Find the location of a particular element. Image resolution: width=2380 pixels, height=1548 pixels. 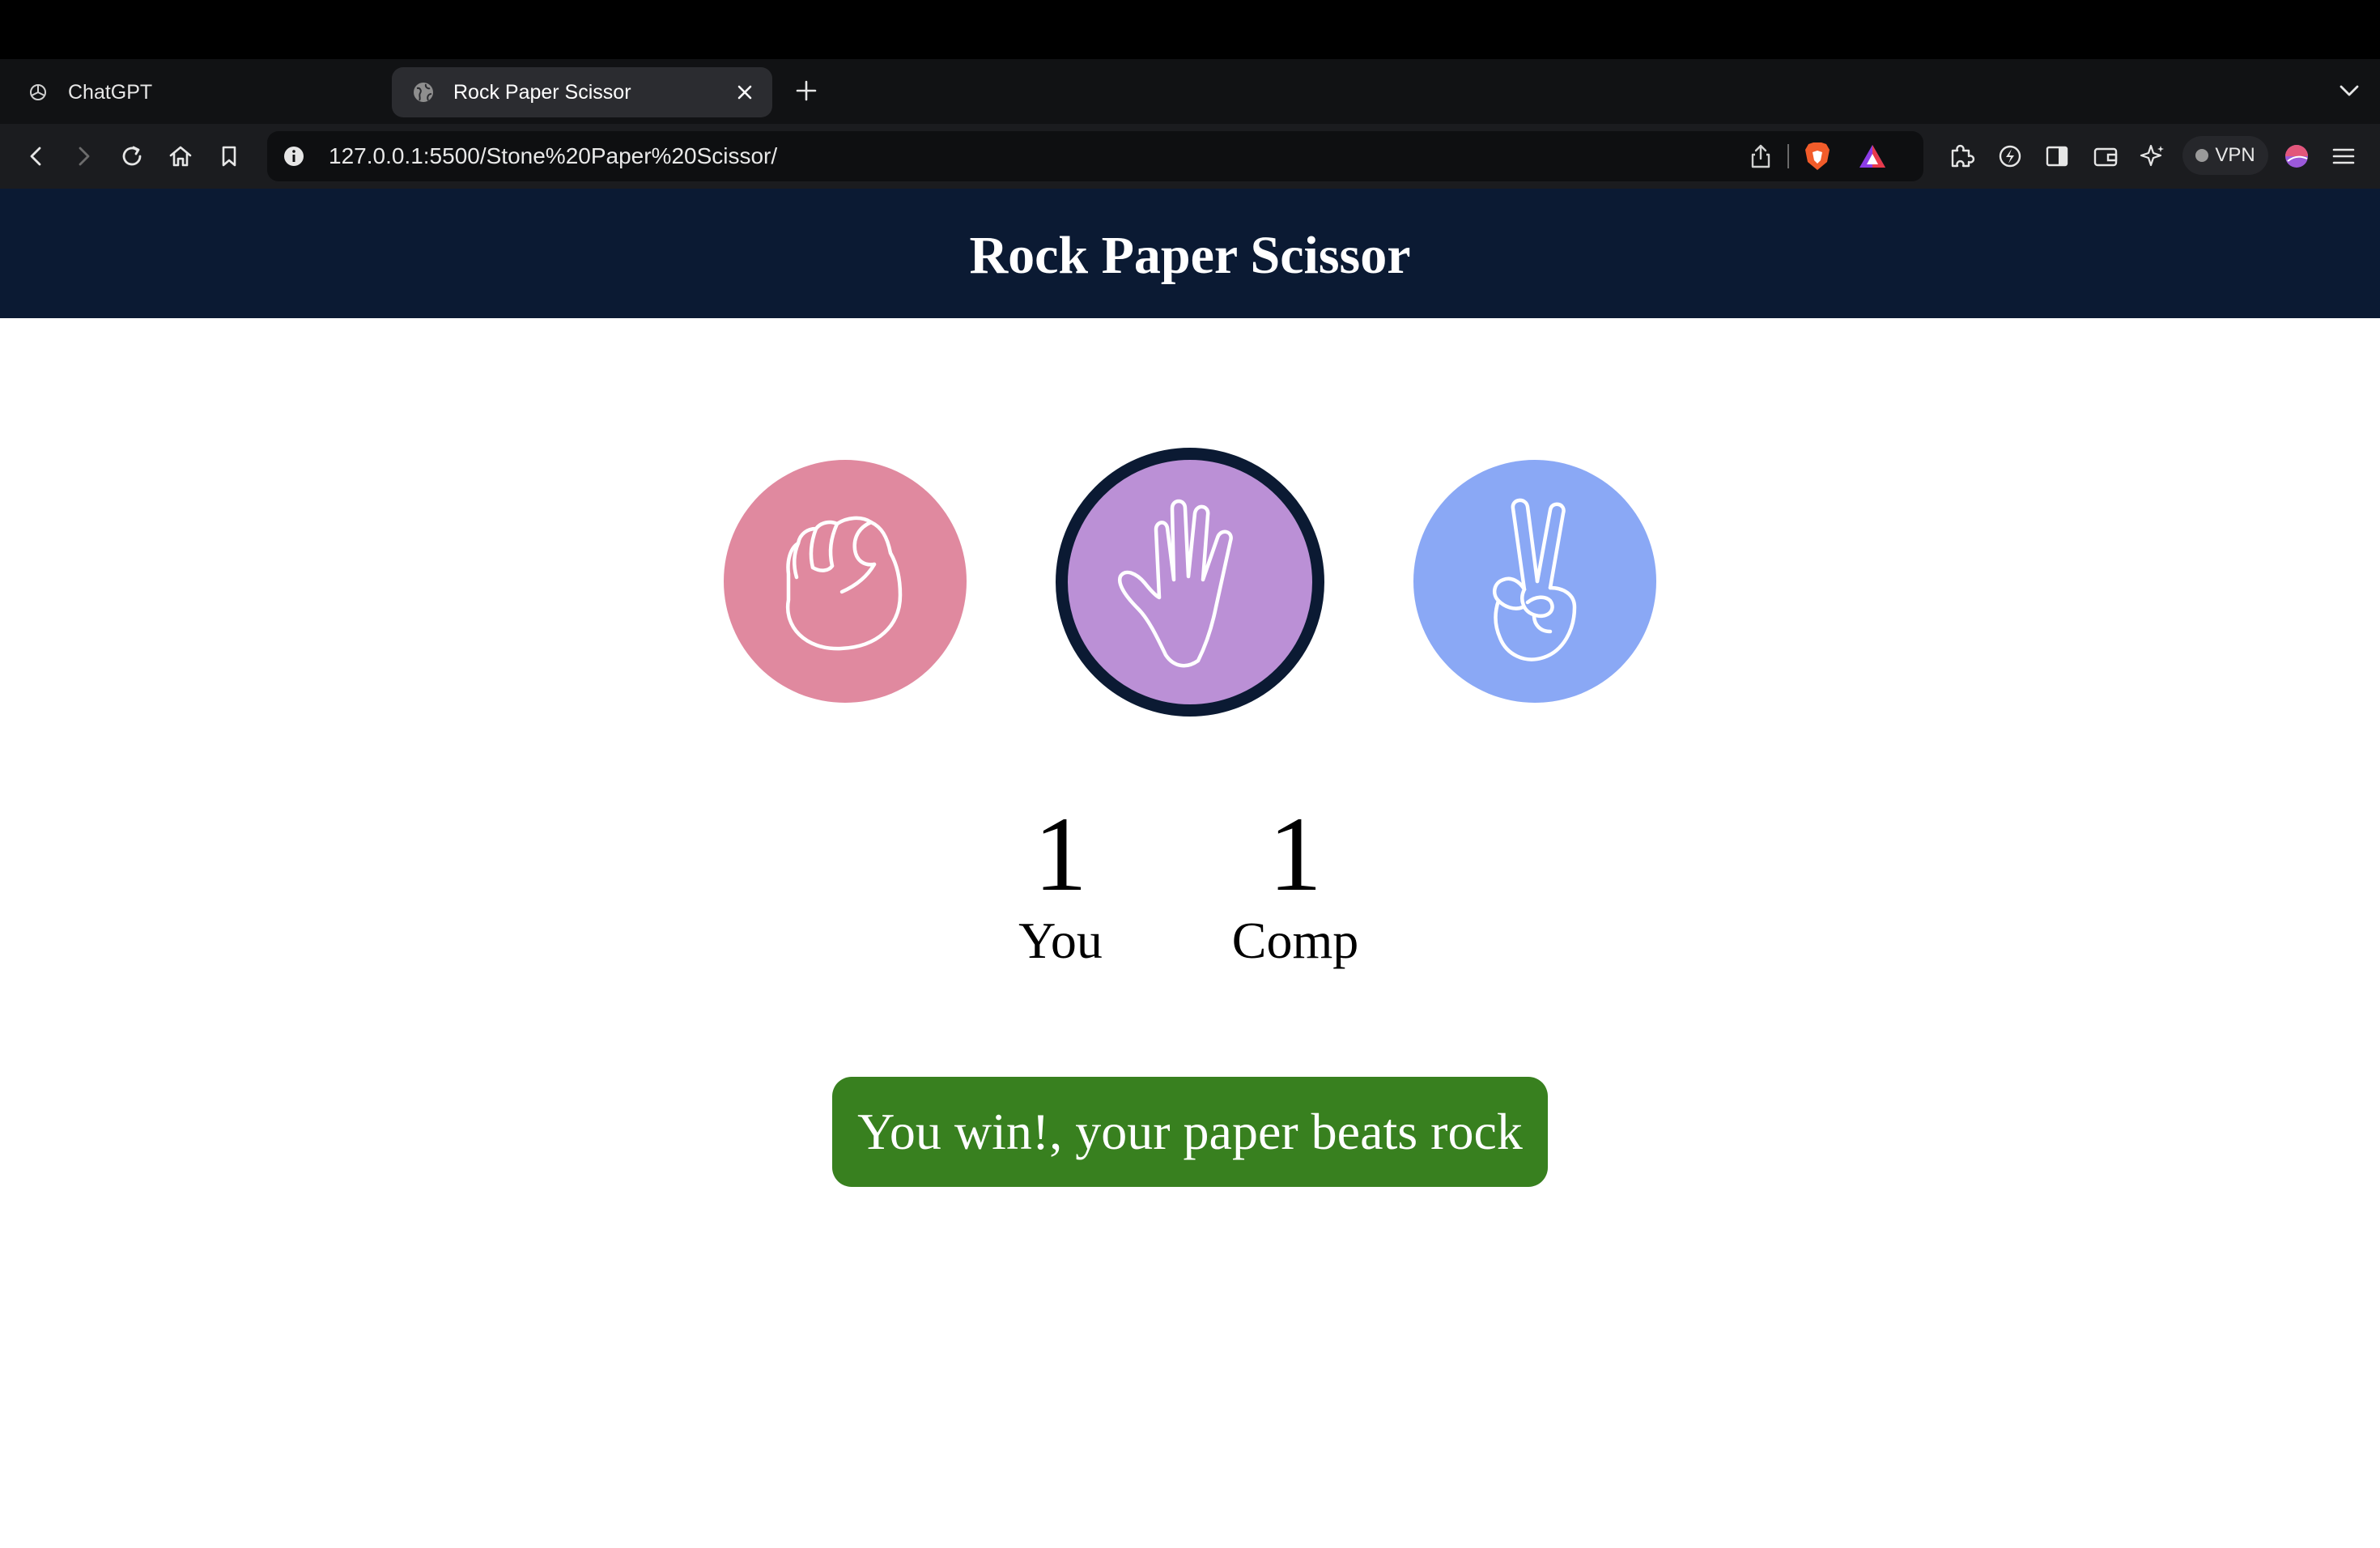

reload-button is located at coordinates (132, 157).